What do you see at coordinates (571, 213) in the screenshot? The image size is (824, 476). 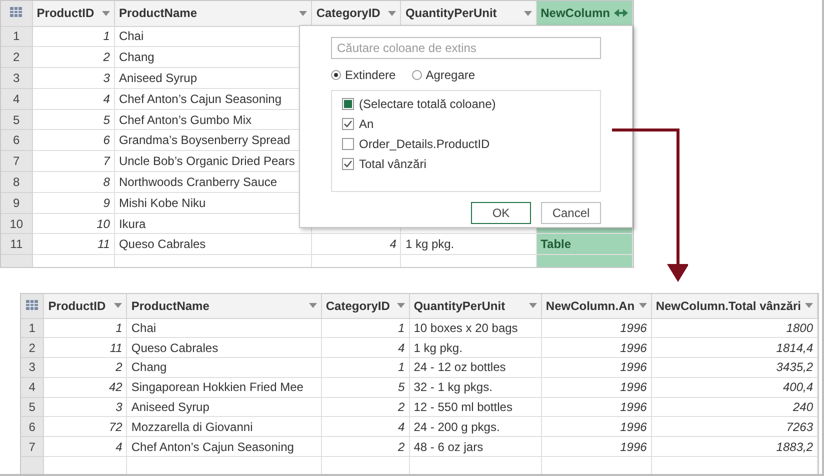 I see `cancel-button: Cancel` at bounding box center [571, 213].